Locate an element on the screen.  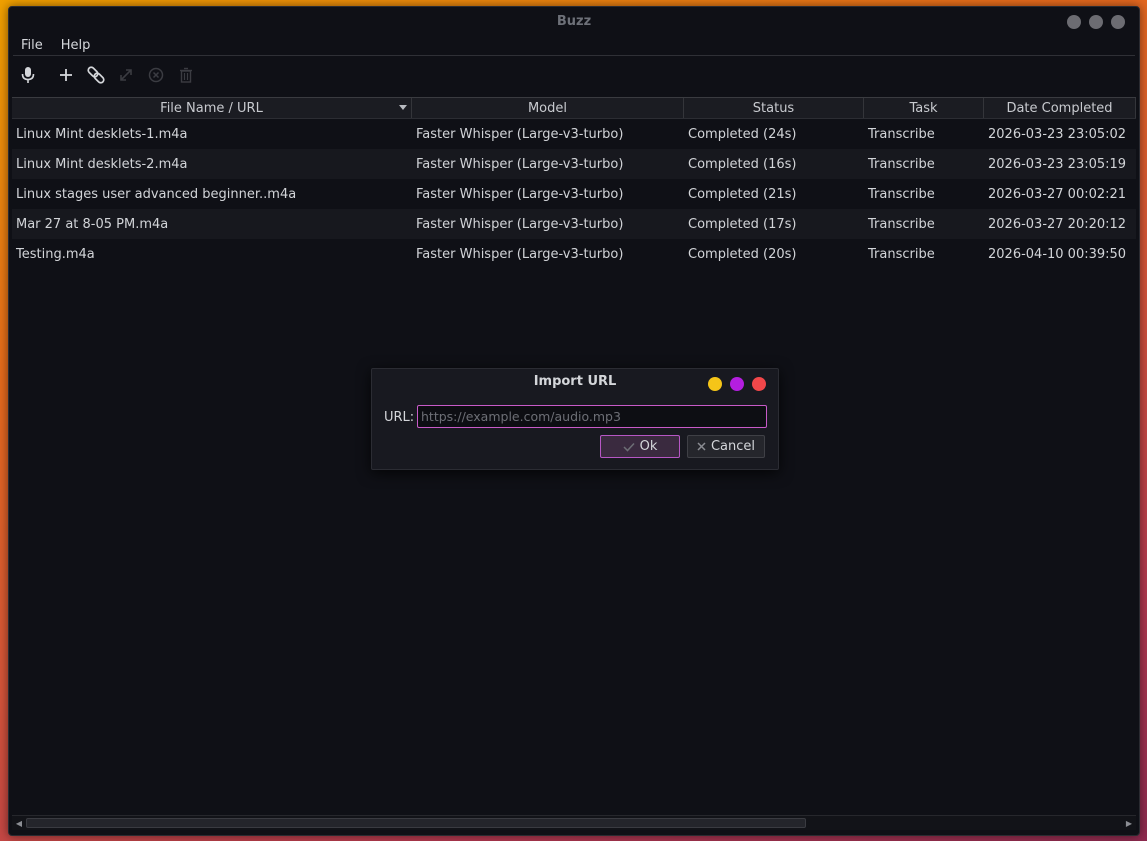
import-url-dialog: Import URL URL: Ok Cancel is located at coordinates (575, 419).